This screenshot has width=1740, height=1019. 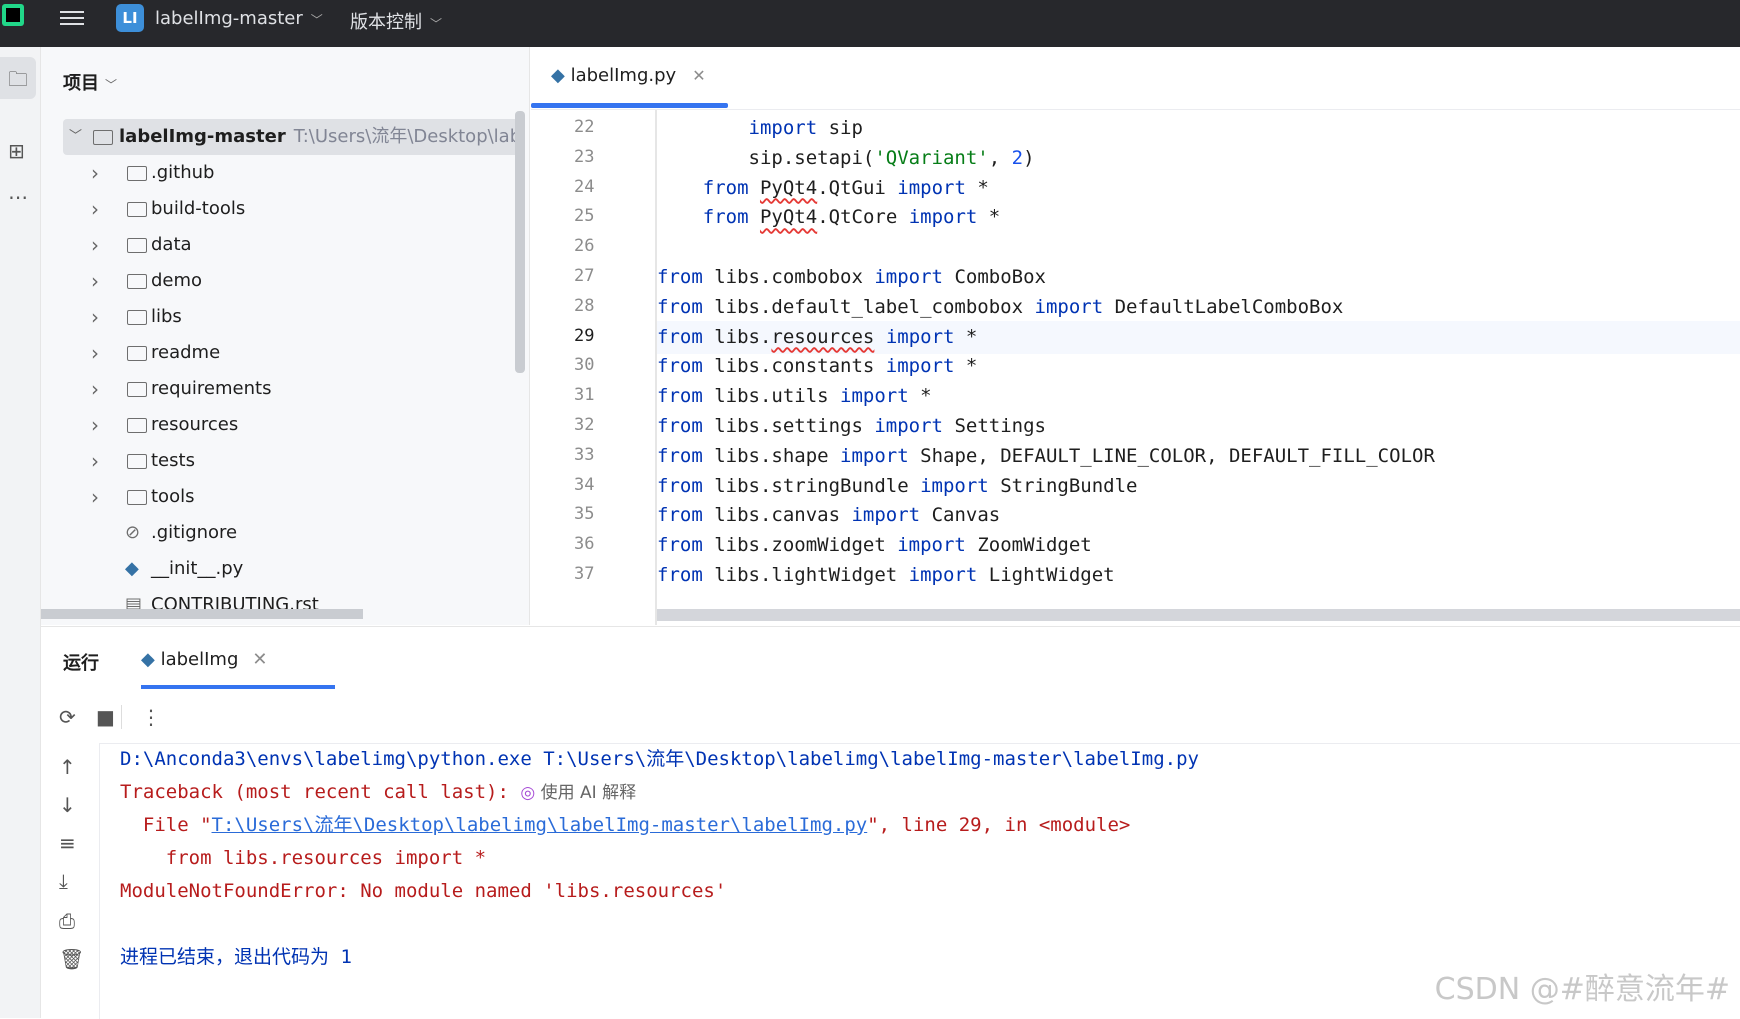 I want to click on print-icon: ⎙, so click(x=67, y=921).